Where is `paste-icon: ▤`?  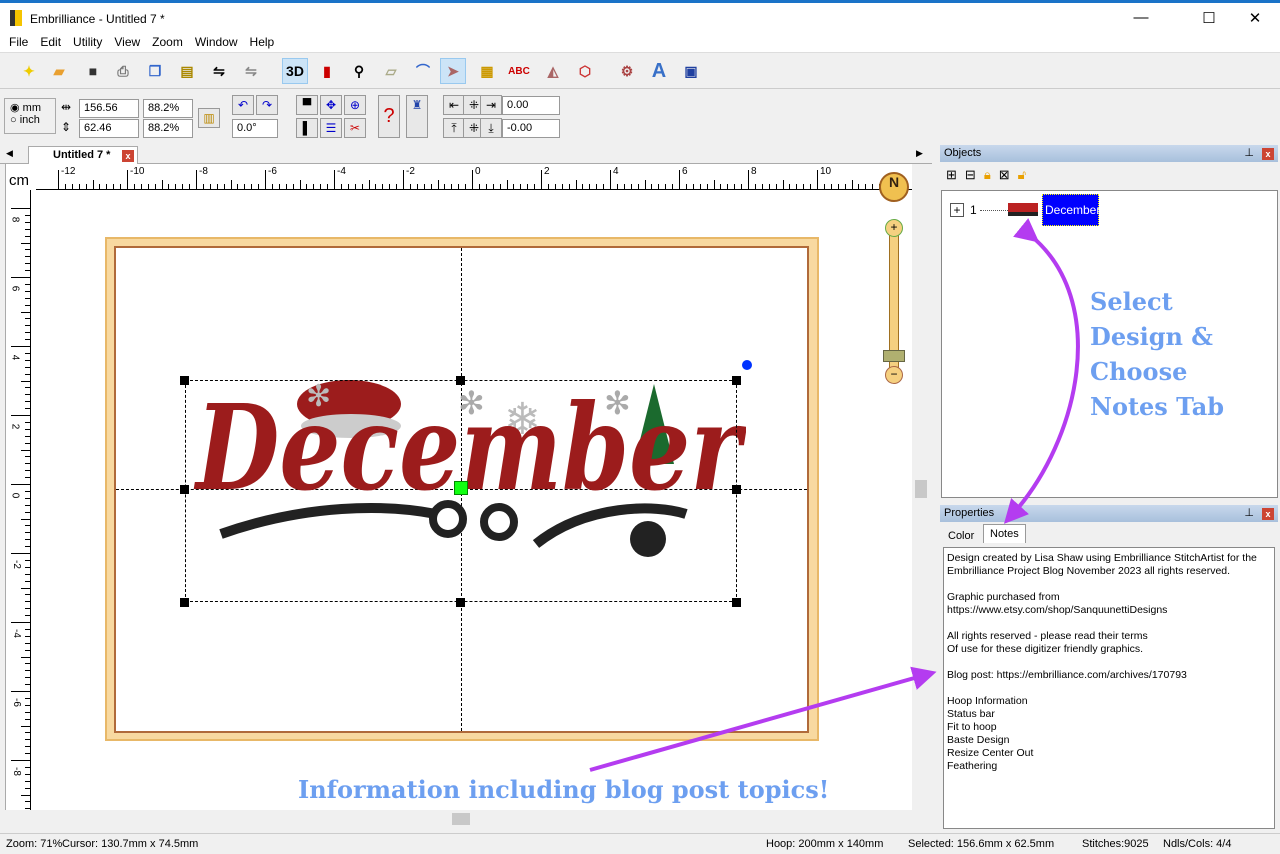
paste-icon: ▤ is located at coordinates (187, 71).